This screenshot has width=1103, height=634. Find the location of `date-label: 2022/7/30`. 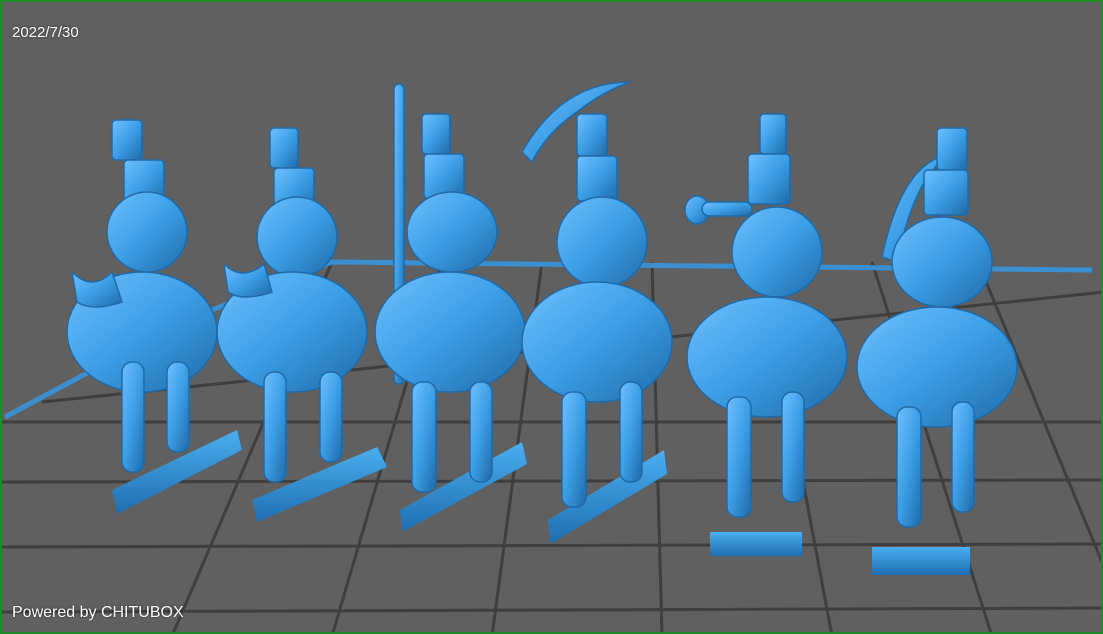

date-label: 2022/7/30 is located at coordinates (45, 32).